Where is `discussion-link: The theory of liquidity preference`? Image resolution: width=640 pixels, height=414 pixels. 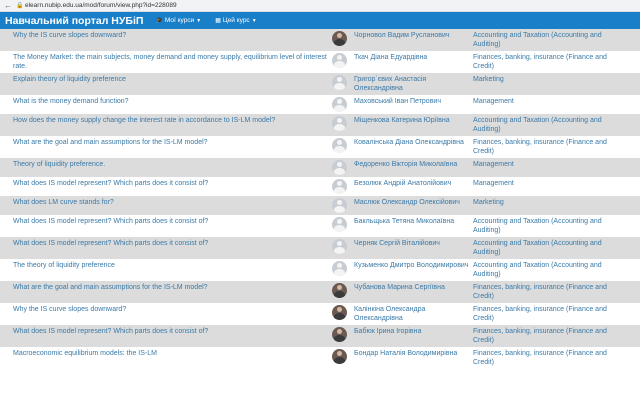
discussion-link: The theory of liquidity preference is located at coordinates (64, 265).